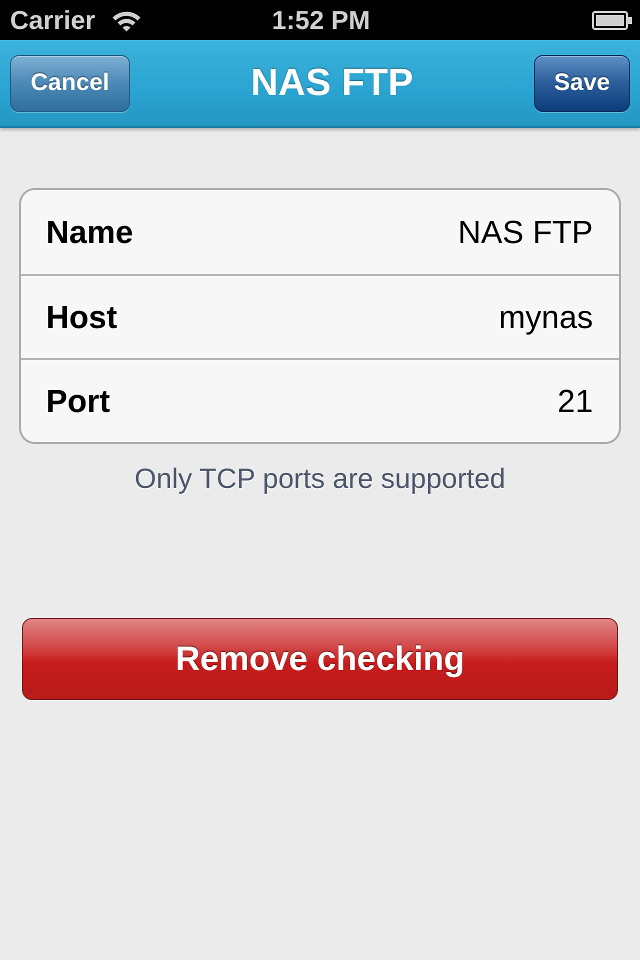 This screenshot has height=960, width=640. Describe the element at coordinates (612, 20) in the screenshot. I see `battery-icon` at that location.